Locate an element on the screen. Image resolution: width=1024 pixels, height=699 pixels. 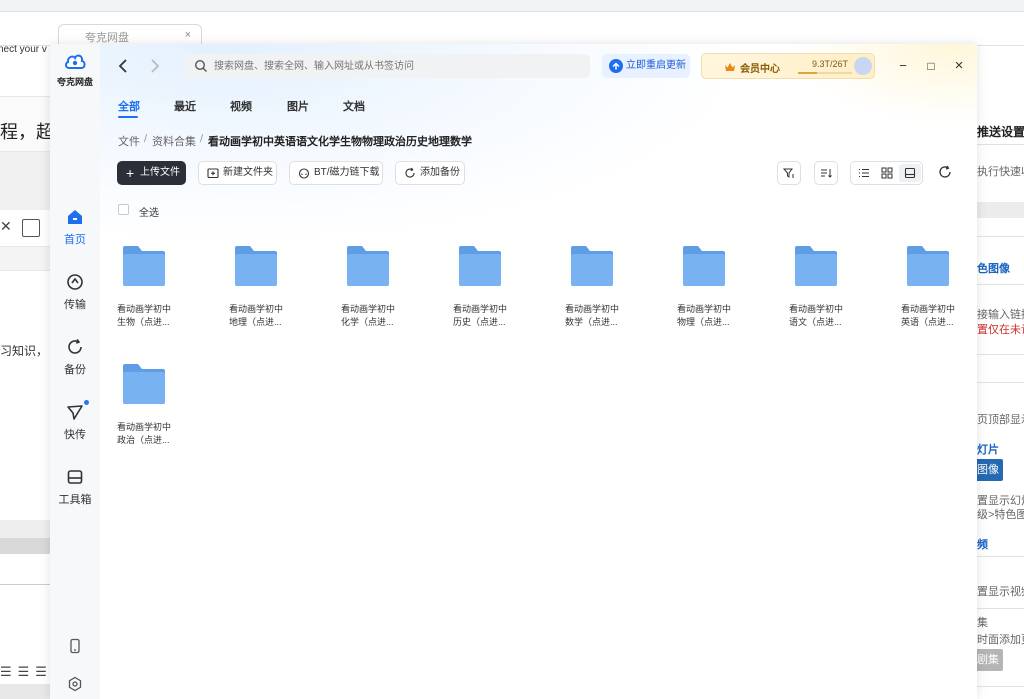
filter-button is located at coordinates (789, 173).